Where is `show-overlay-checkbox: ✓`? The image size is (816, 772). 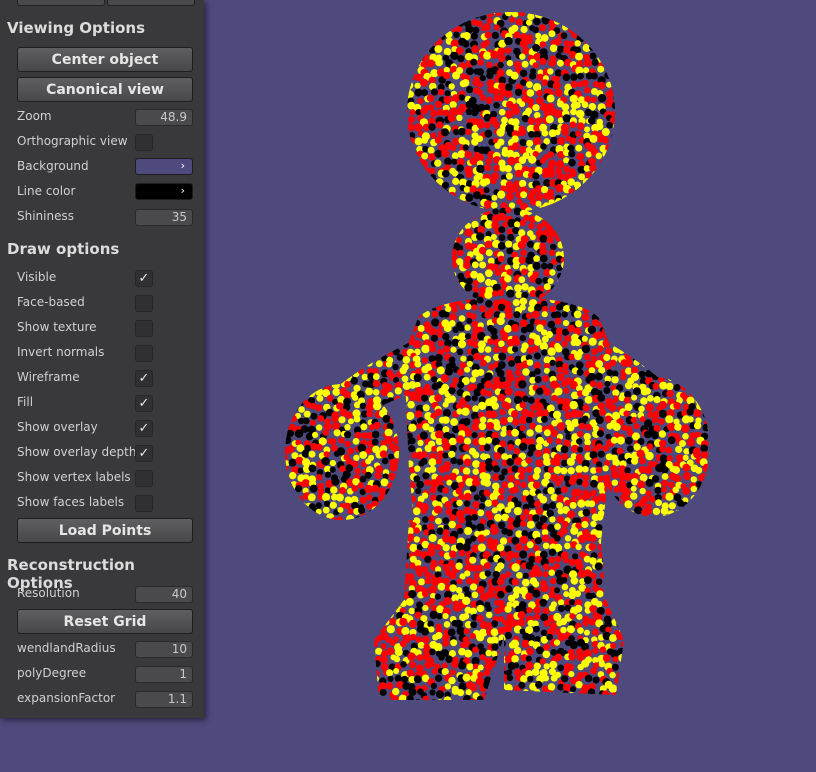 show-overlay-checkbox: ✓ is located at coordinates (144, 428).